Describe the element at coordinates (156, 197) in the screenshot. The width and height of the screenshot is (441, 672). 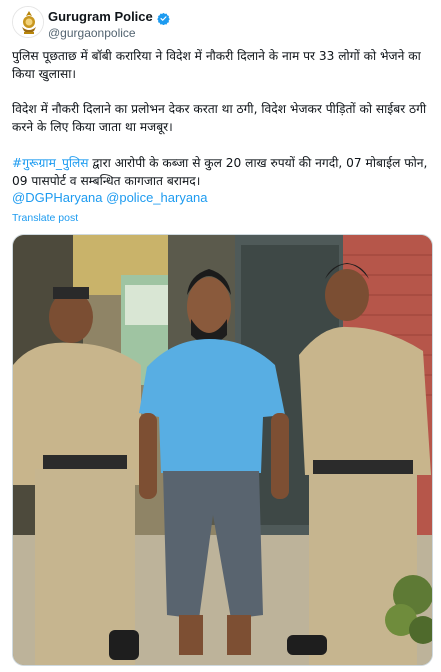
I see `mention-police-haryana: @police_haryana` at that location.